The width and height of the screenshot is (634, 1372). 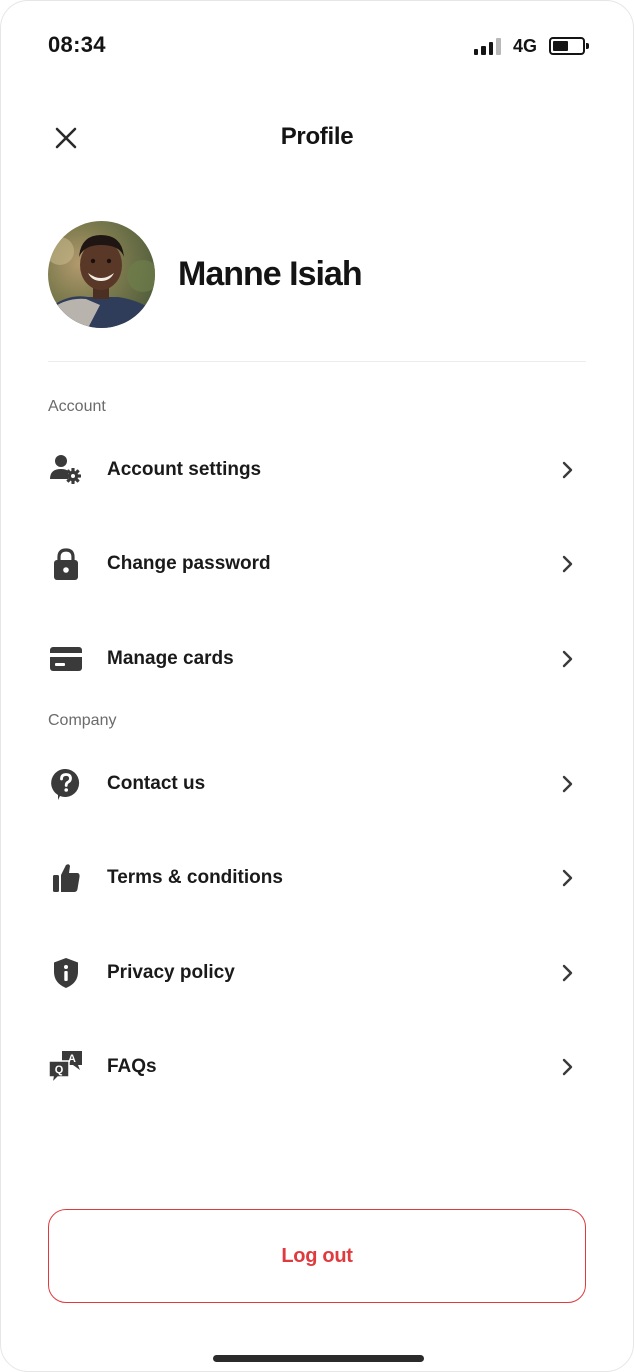 What do you see at coordinates (317, 659) in the screenshot?
I see `menu-item-manage-cards: Manage cards` at bounding box center [317, 659].